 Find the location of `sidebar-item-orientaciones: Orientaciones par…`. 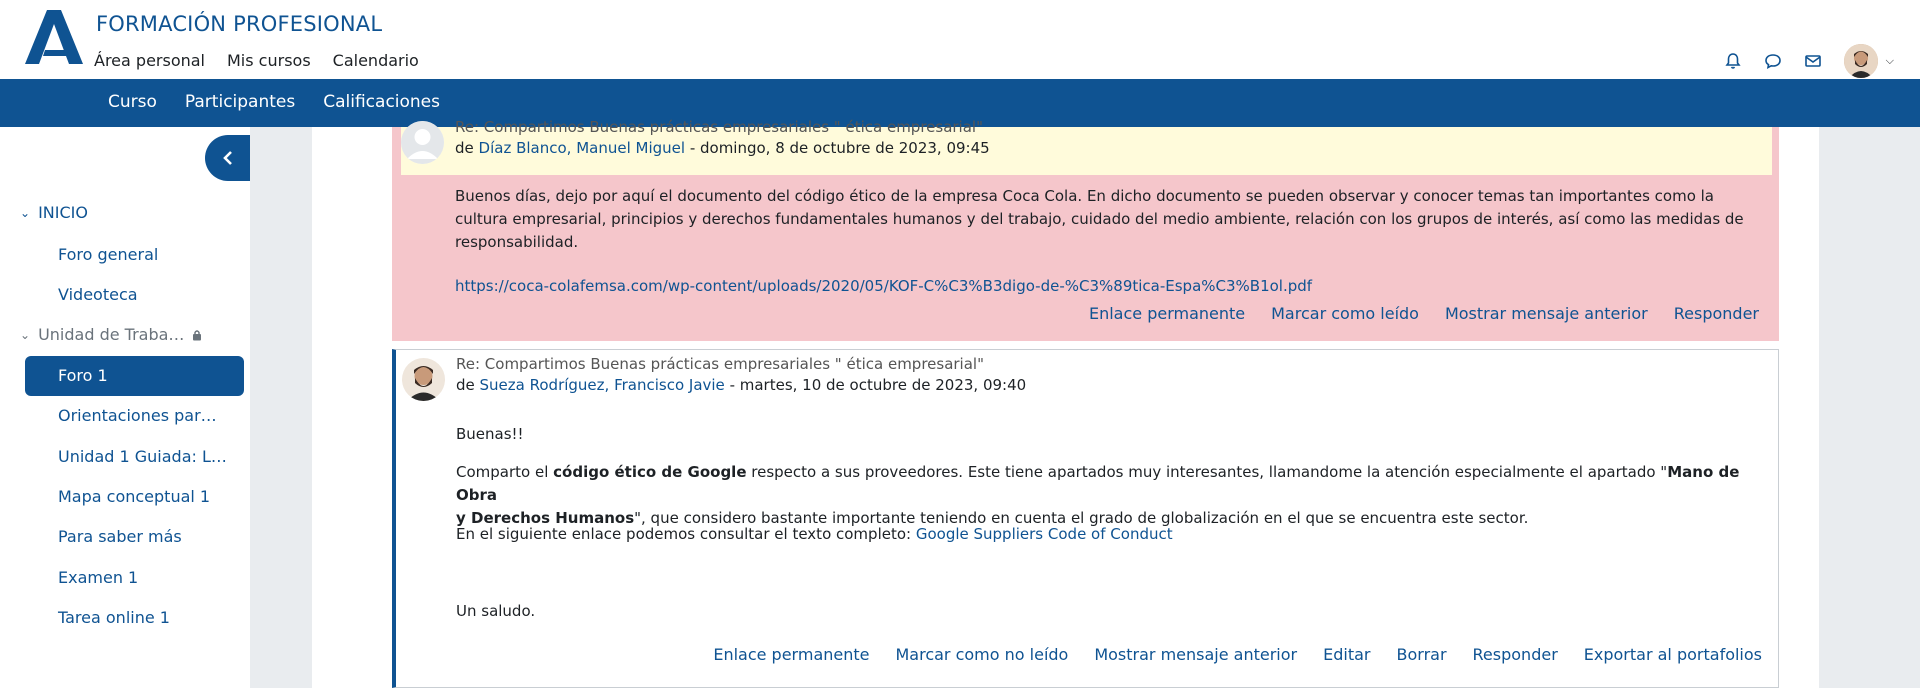

sidebar-item-orientaciones: Orientaciones par… is located at coordinates (137, 415).